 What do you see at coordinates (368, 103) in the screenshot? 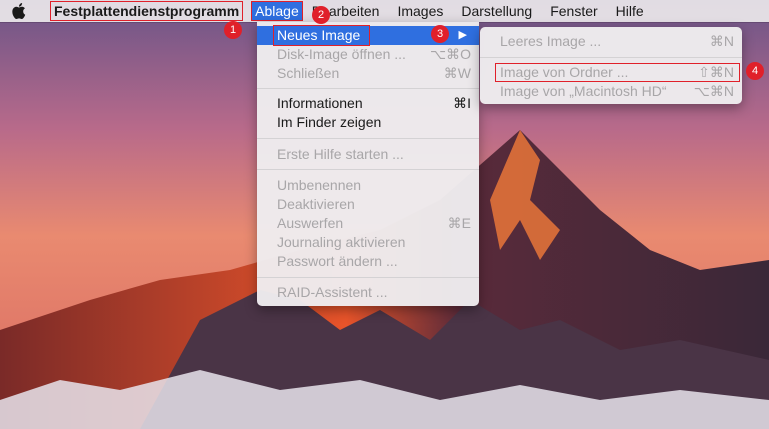
I see `menu-item-informationen: Informationen ⌘I` at bounding box center [368, 103].